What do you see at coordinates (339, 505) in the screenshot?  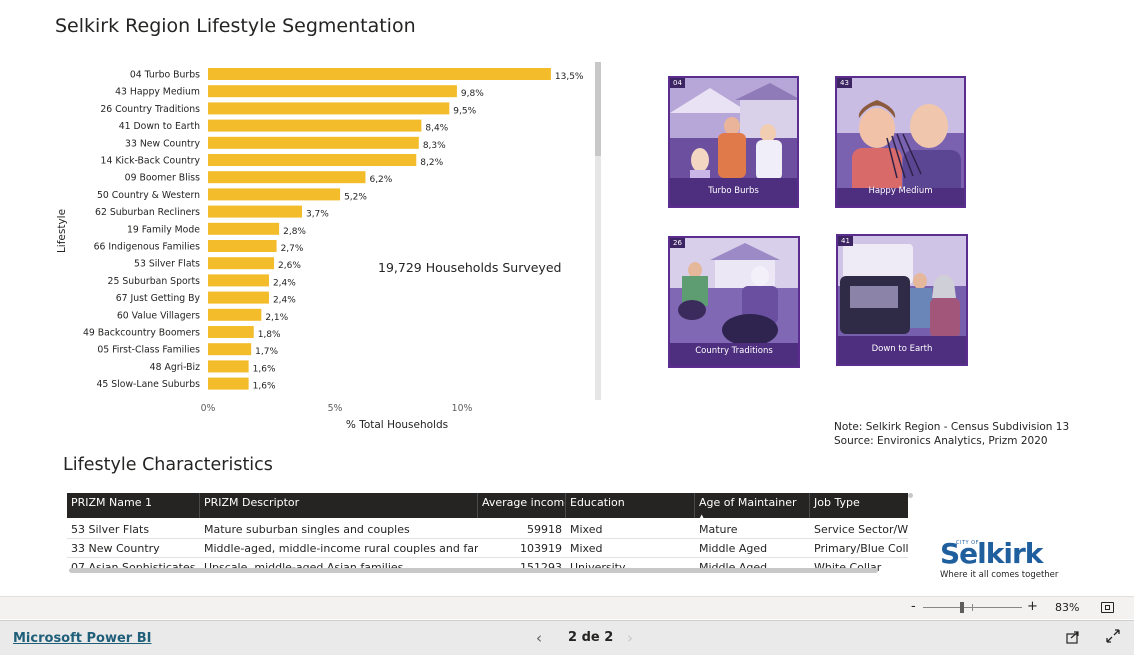 I see `column-header-descriptor: PRIZM Descriptor` at bounding box center [339, 505].